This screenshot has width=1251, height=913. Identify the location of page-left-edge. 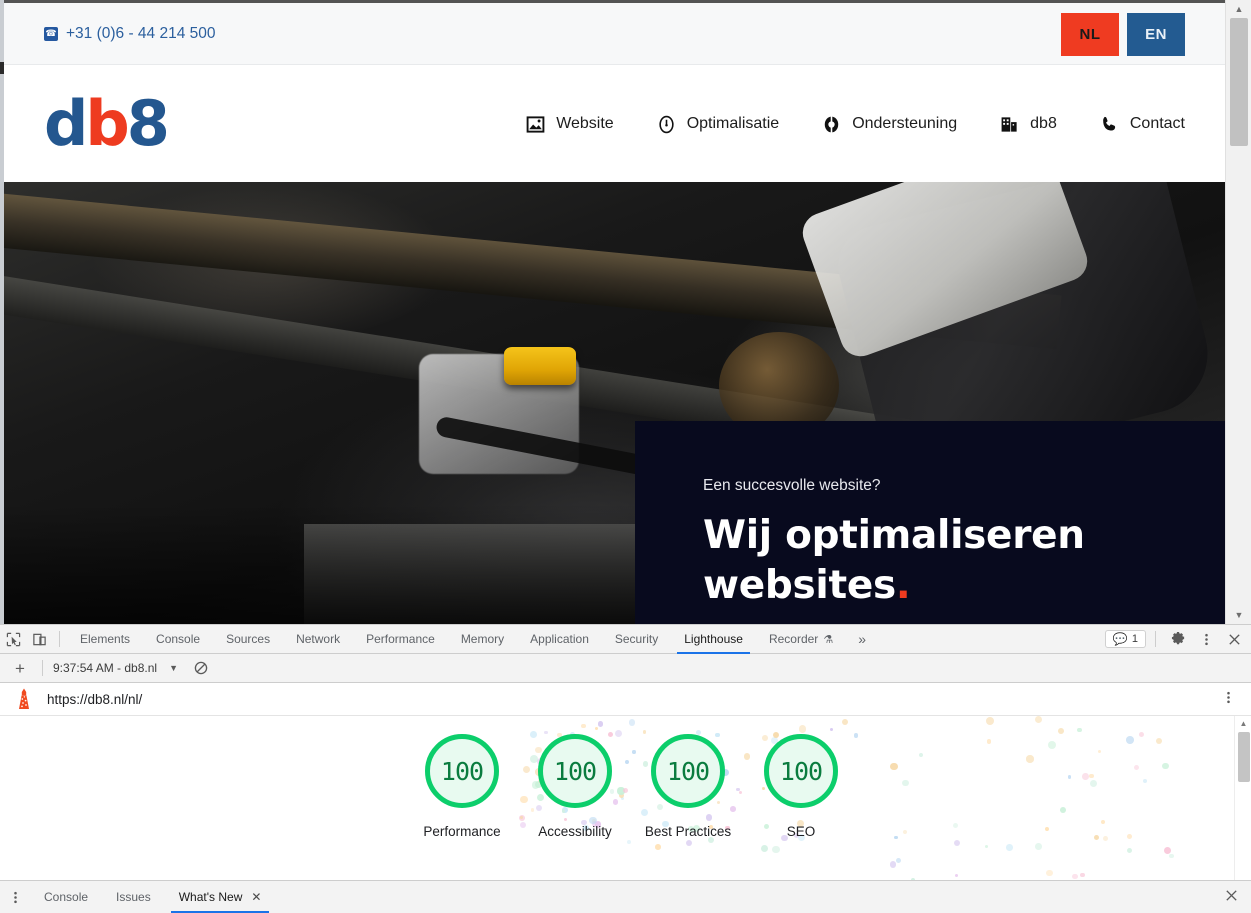
(2, 312).